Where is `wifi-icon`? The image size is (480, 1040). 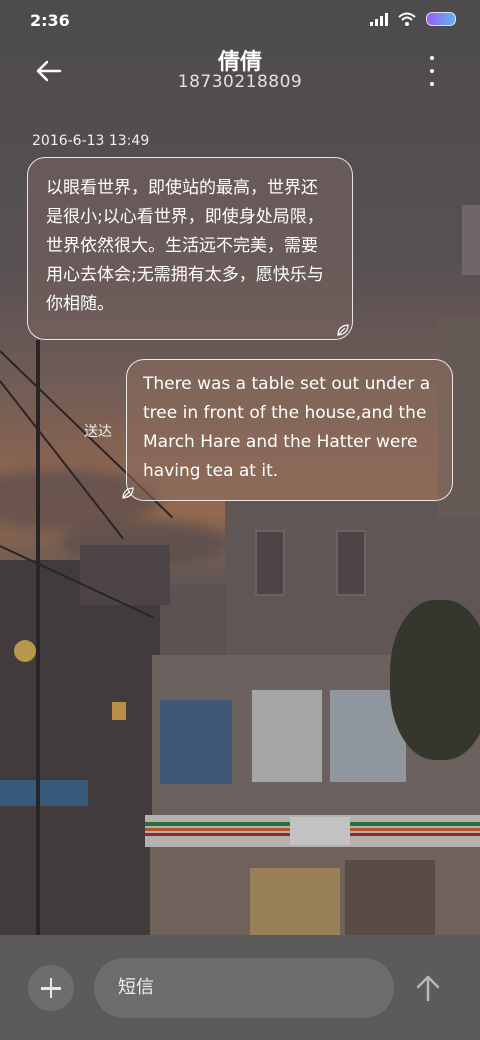 wifi-icon is located at coordinates (407, 19).